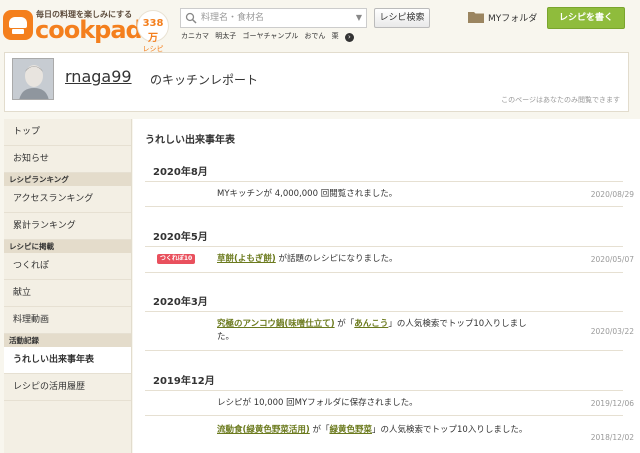  I want to click on chef-hat-icon, so click(18, 25).